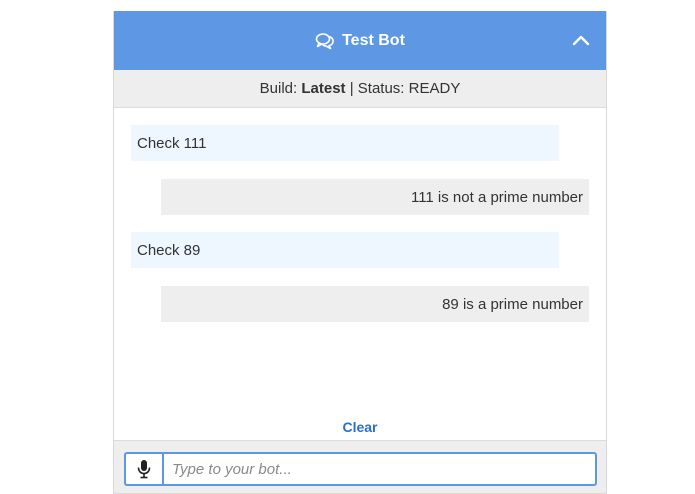  Describe the element at coordinates (325, 41) in the screenshot. I see `chat-bubbles-icon` at that location.